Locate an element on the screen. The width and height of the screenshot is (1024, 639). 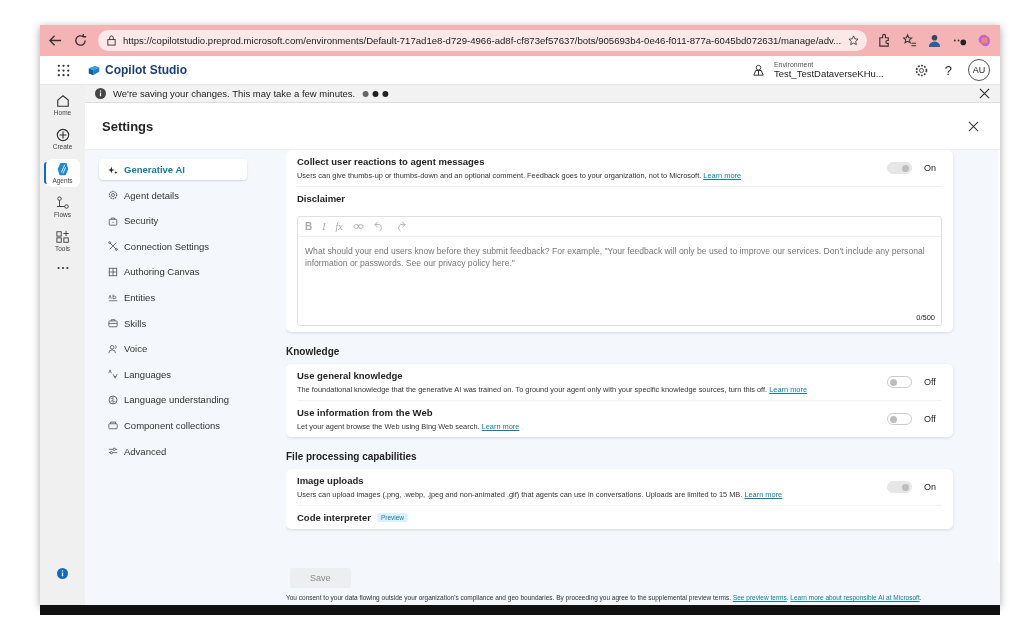
setting-title: Use general knowledge is located at coordinates (350, 375).